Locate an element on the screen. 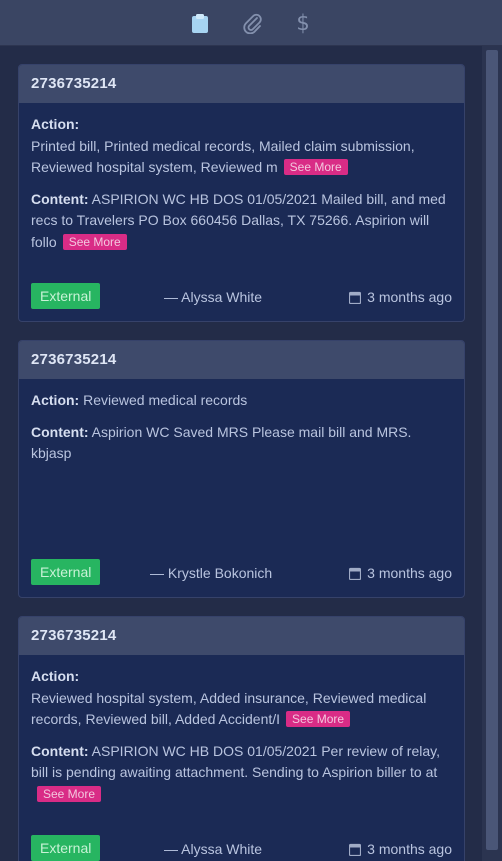 This screenshot has height=861, width=502. note-footer: External — Krystle Bokonich 3 months ago is located at coordinates (241, 573).